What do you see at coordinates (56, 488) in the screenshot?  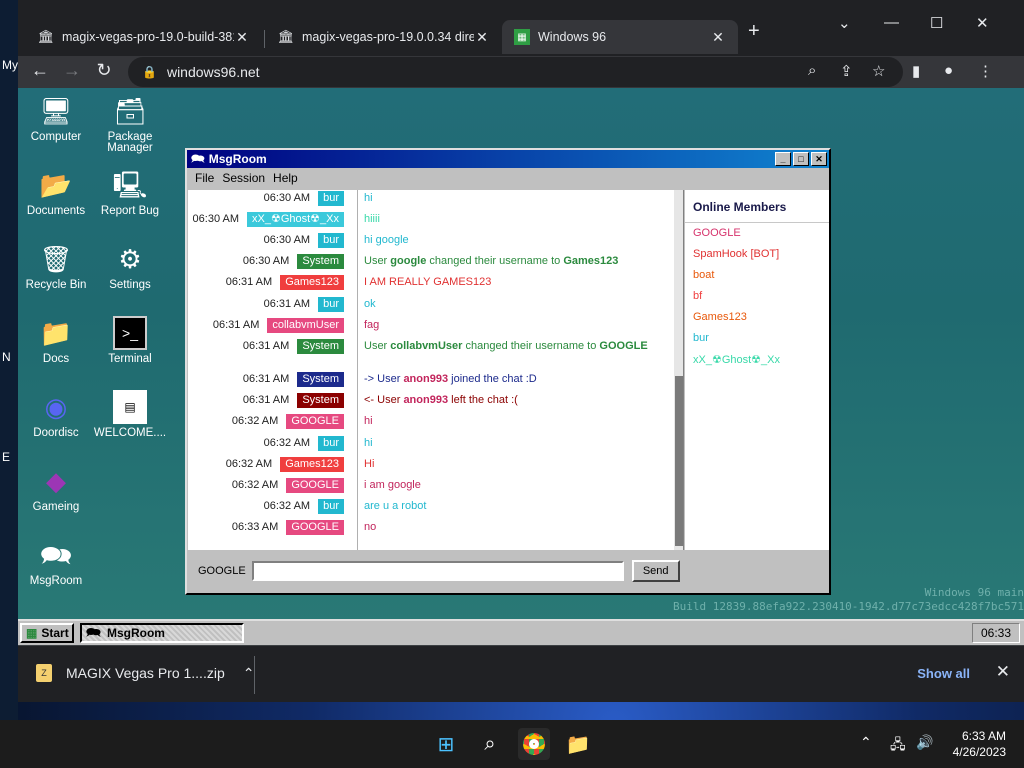 I see `desktop-icon-gameing: ◆ Gameing` at bounding box center [56, 488].